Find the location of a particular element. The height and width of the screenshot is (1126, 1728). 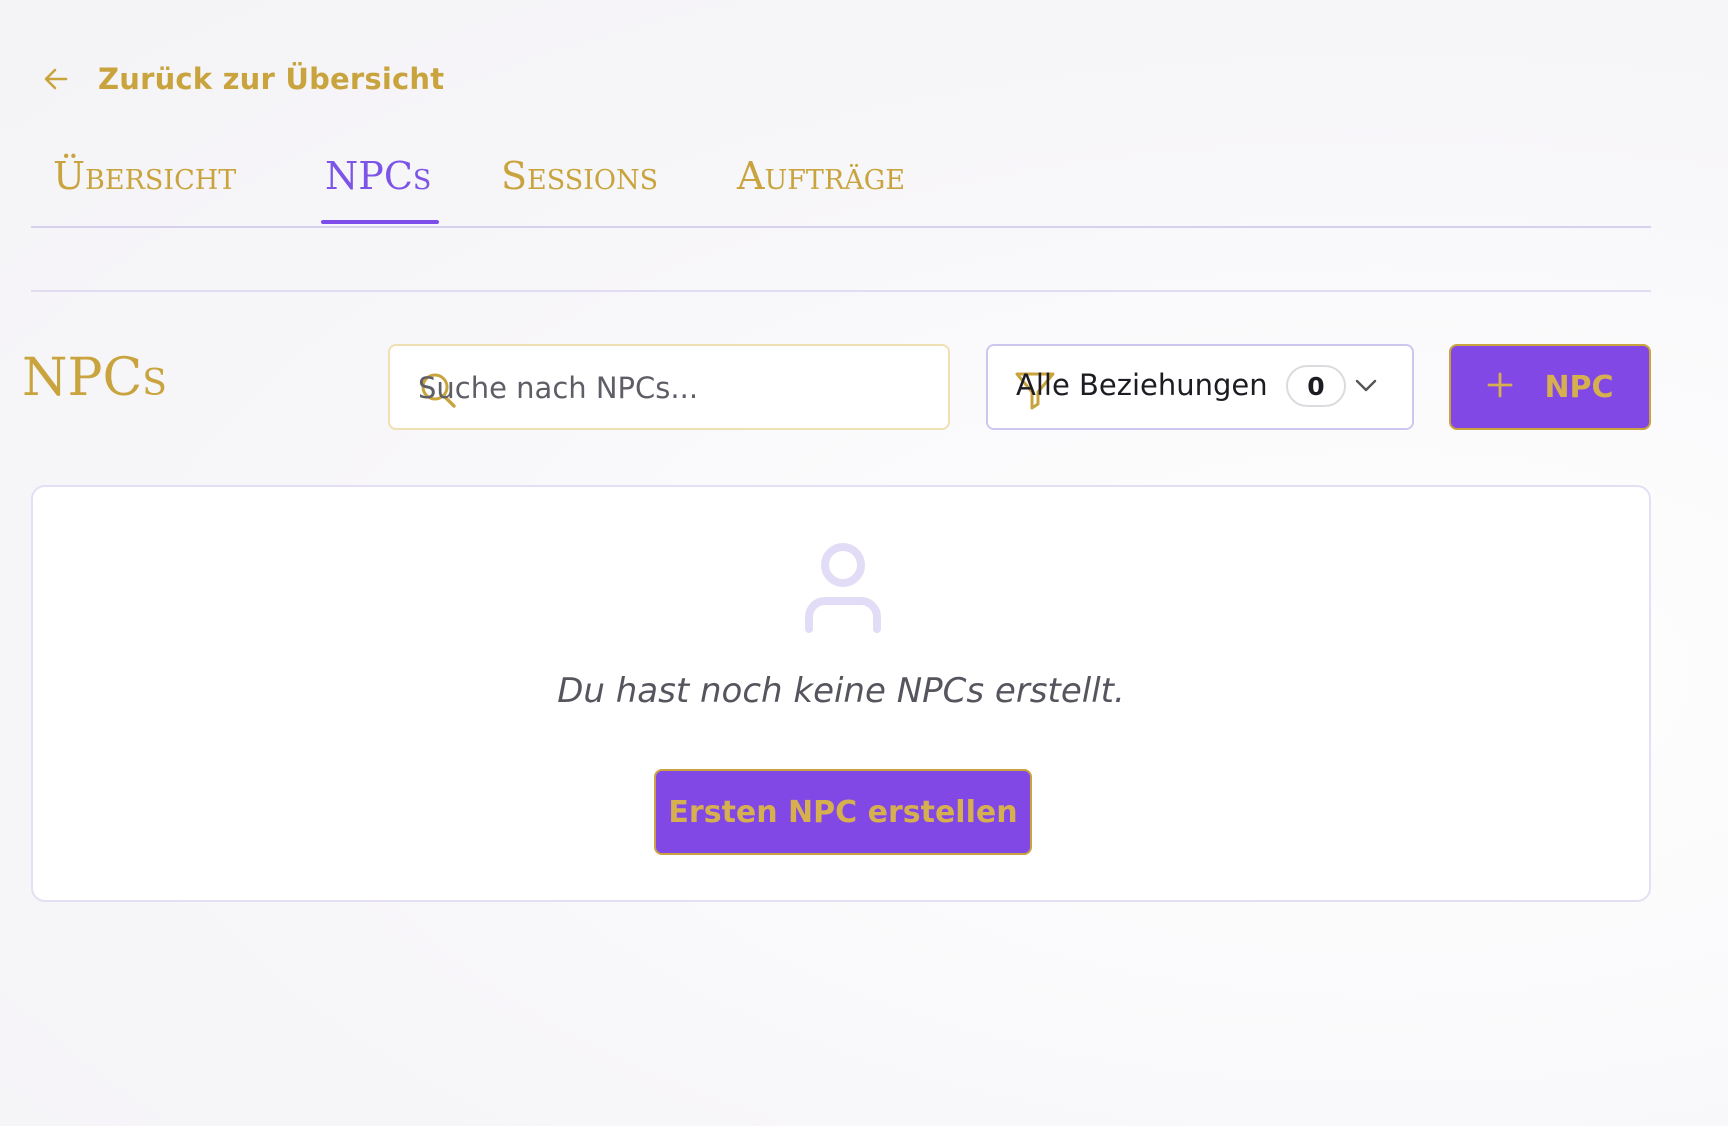

section-divider is located at coordinates (841, 291).